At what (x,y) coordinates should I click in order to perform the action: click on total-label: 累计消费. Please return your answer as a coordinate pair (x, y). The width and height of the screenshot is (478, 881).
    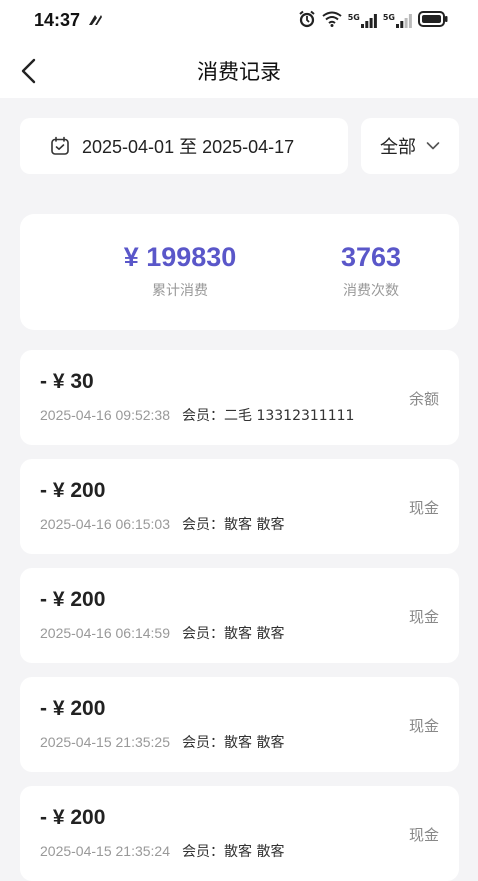
    Looking at the image, I should click on (180, 291).